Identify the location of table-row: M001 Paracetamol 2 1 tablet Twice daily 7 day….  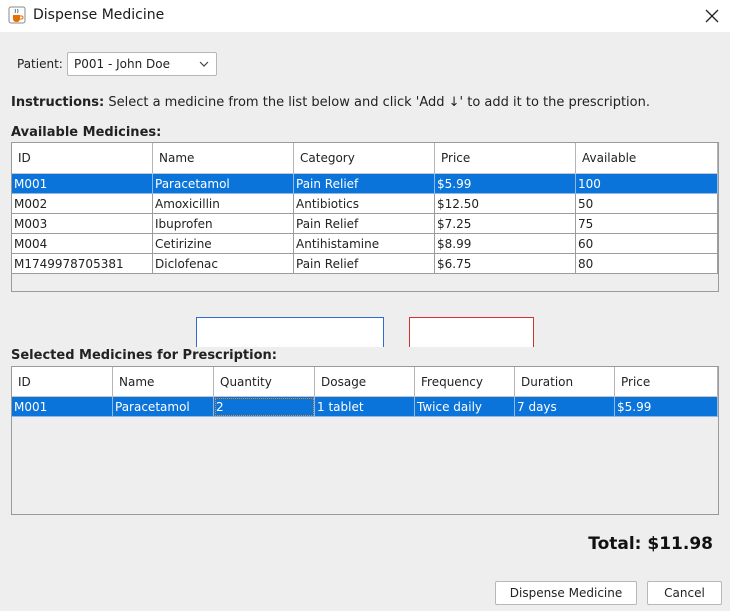
(365, 407).